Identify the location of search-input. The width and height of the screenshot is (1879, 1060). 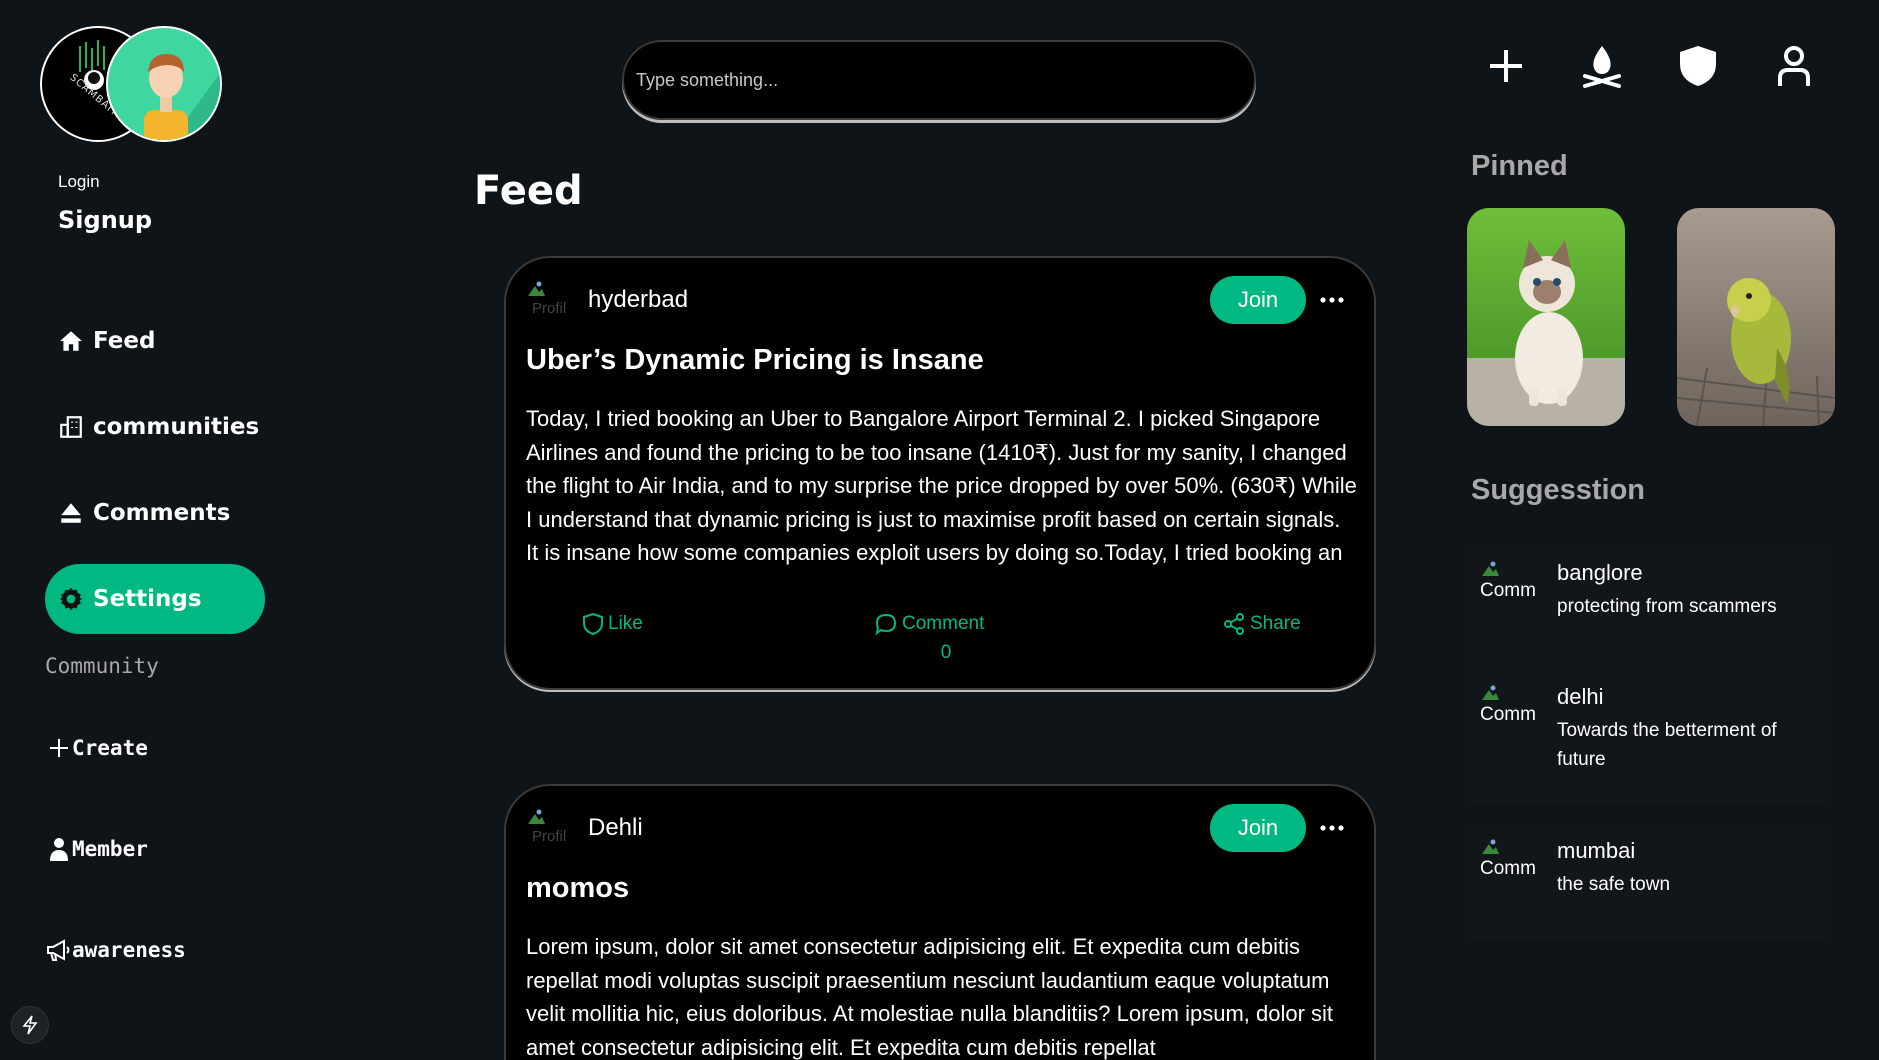
(939, 80).